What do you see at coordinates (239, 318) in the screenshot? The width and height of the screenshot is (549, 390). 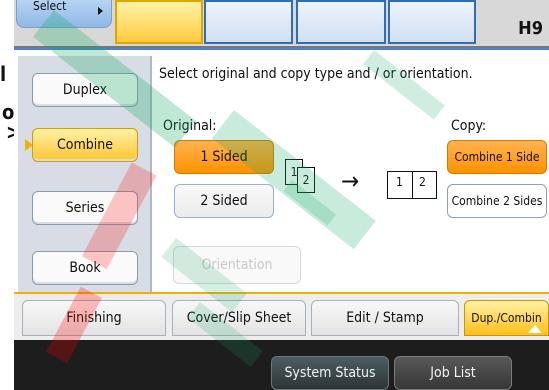 I see `tab-cover-slip-sheet: Cover/Slip Sheet` at bounding box center [239, 318].